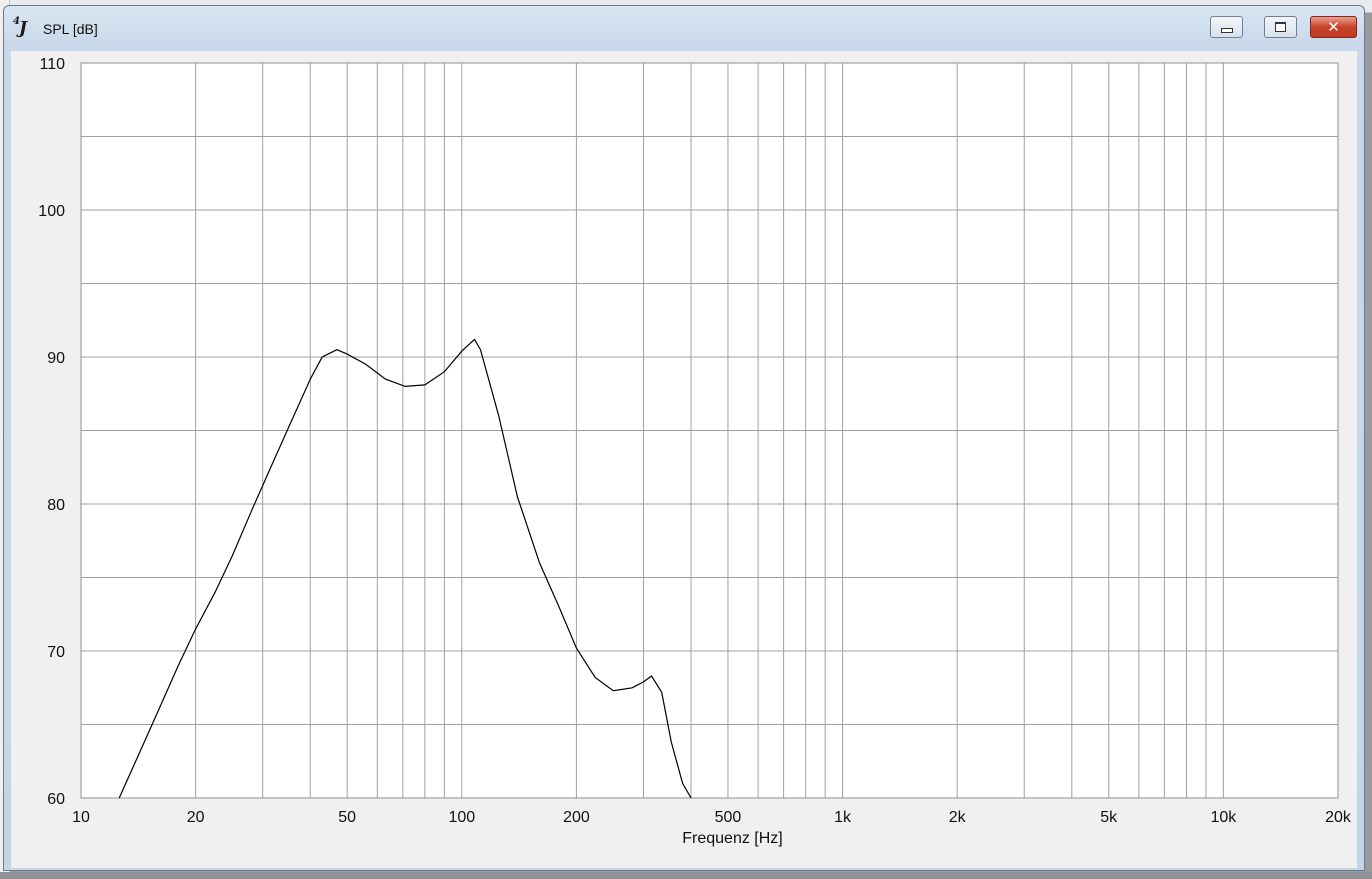 The height and width of the screenshot is (879, 1372). Describe the element at coordinates (686, 875) in the screenshot. I see `background-taskbar-edge` at that location.